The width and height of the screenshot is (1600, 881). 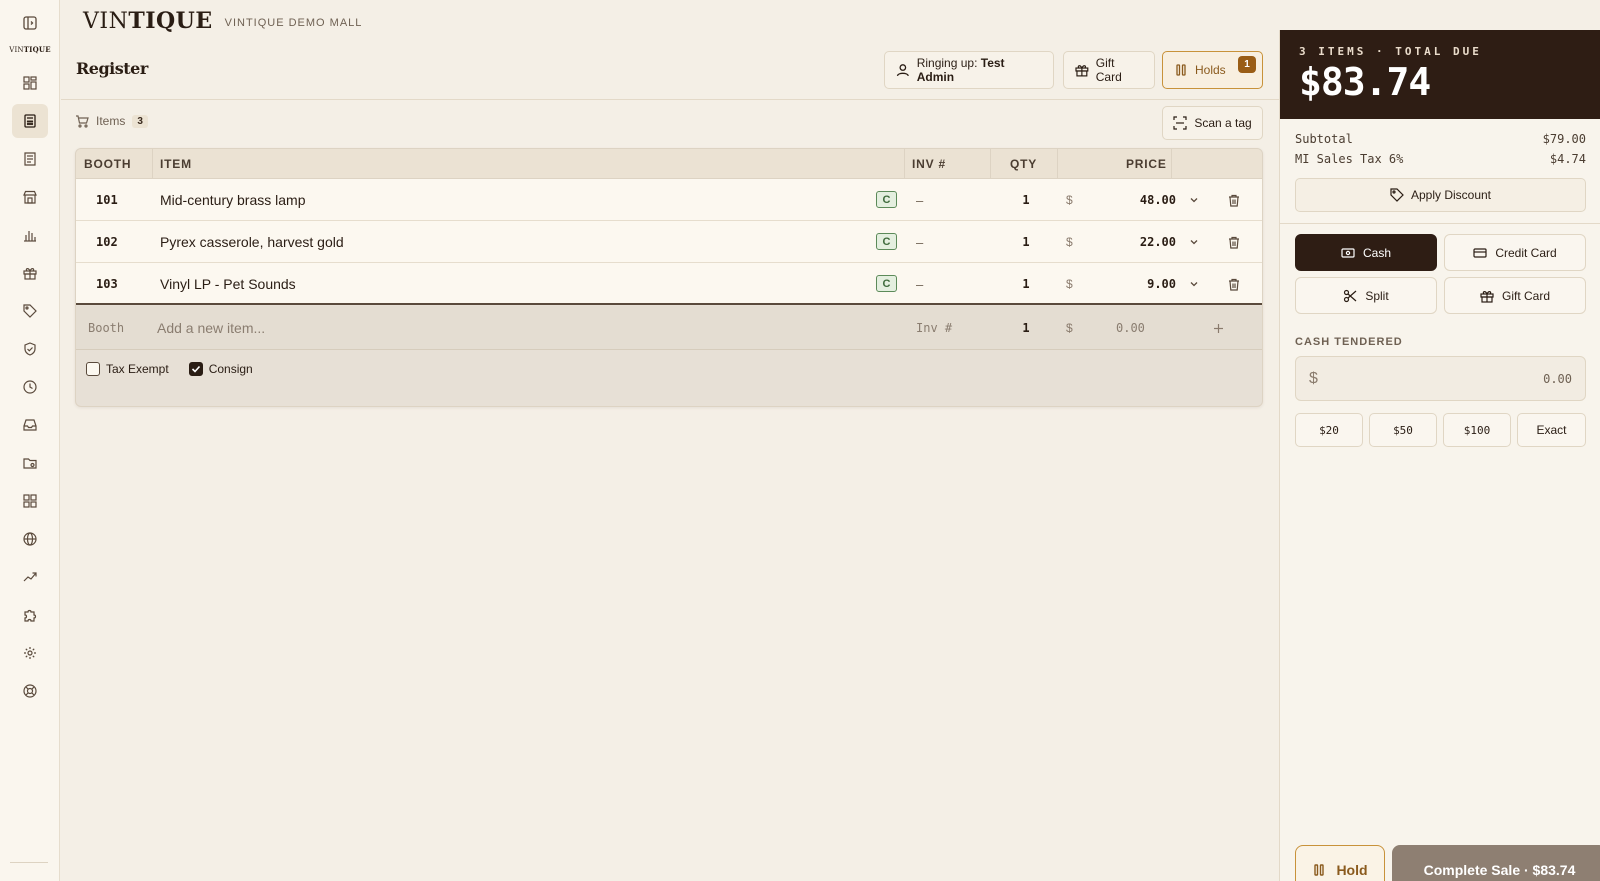 What do you see at coordinates (1313, 378) in the screenshot?
I see `cash-tendered-currency: $` at bounding box center [1313, 378].